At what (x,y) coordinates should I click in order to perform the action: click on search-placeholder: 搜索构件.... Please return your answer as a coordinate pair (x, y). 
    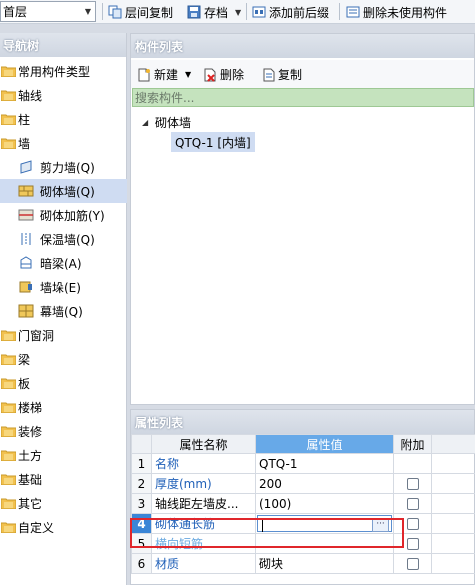
    Looking at the image, I should click on (165, 98).